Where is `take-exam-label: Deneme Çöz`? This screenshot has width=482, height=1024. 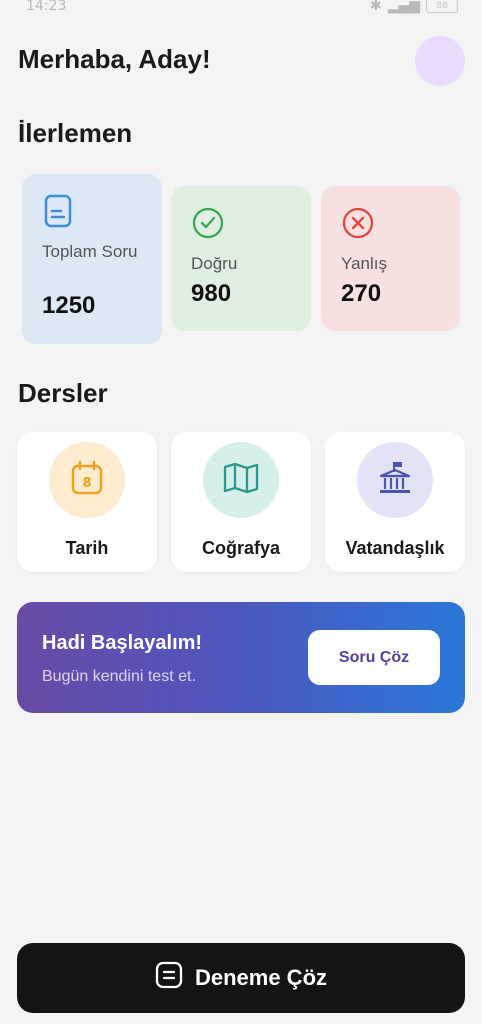 take-exam-label: Deneme Çöz is located at coordinates (261, 977).